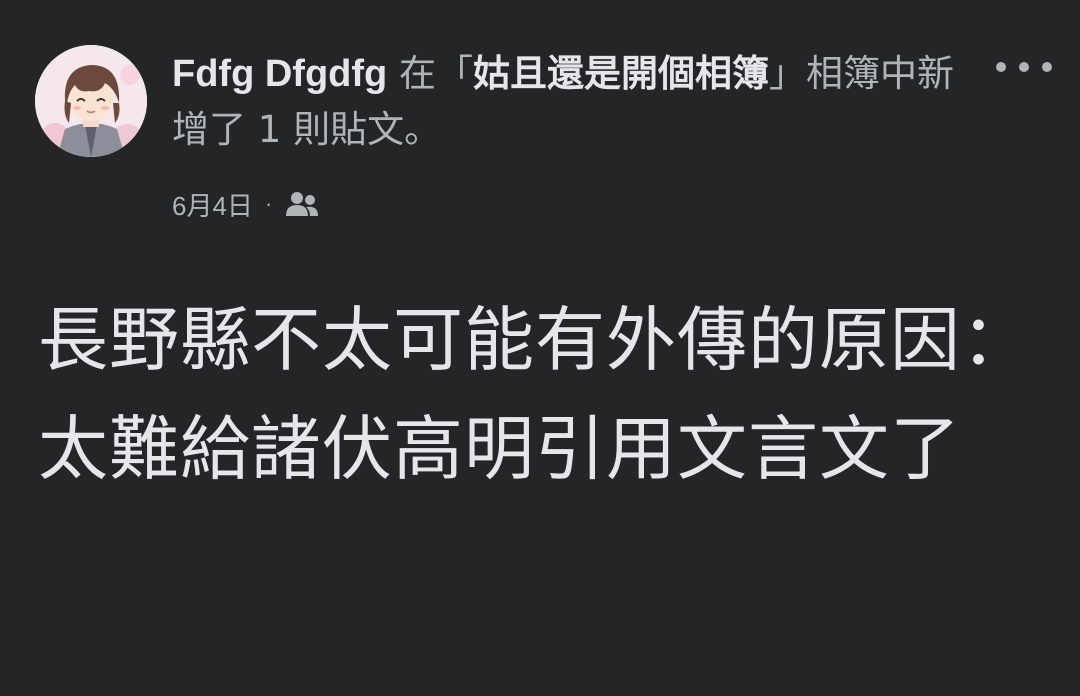  Describe the element at coordinates (212, 204) in the screenshot. I see `post-date: 6月4日` at that location.